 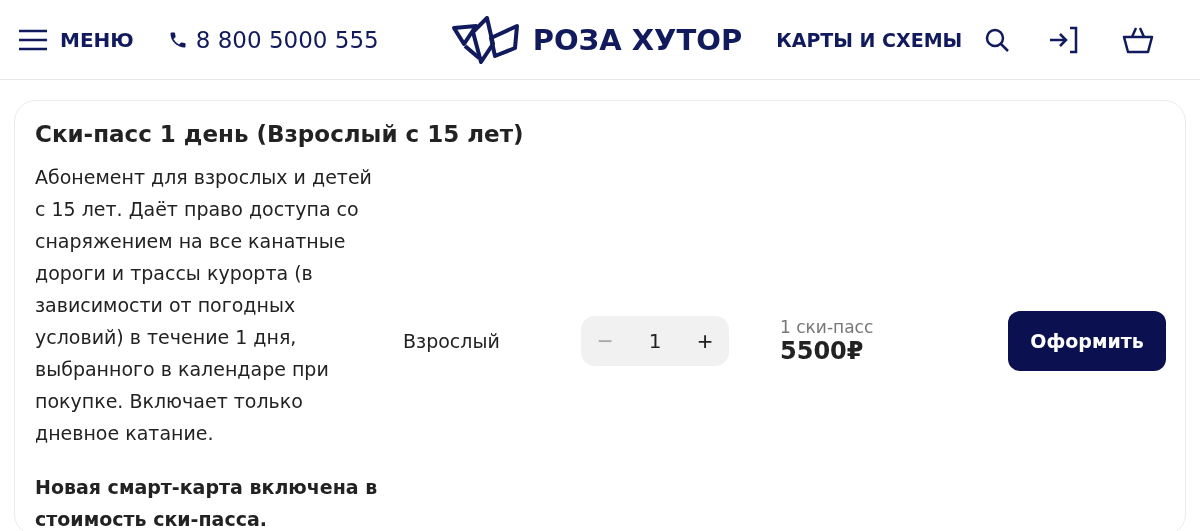 I want to click on checkout-button: Оформить, so click(x=1087, y=341).